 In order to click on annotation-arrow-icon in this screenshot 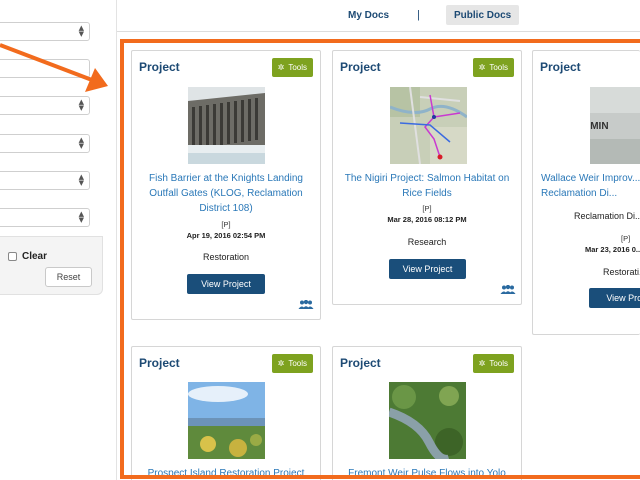, I will do `click(54, 67)`.